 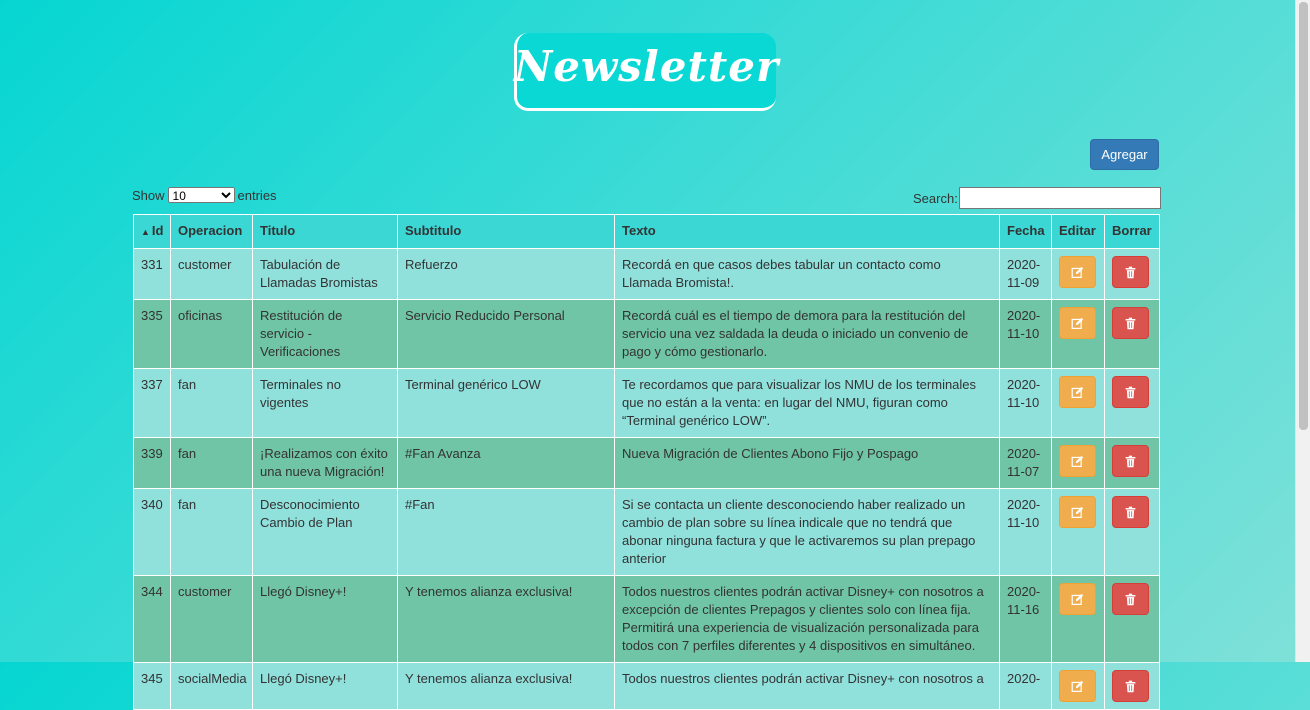 I want to click on search-filter: Search:, so click(x=1037, y=198).